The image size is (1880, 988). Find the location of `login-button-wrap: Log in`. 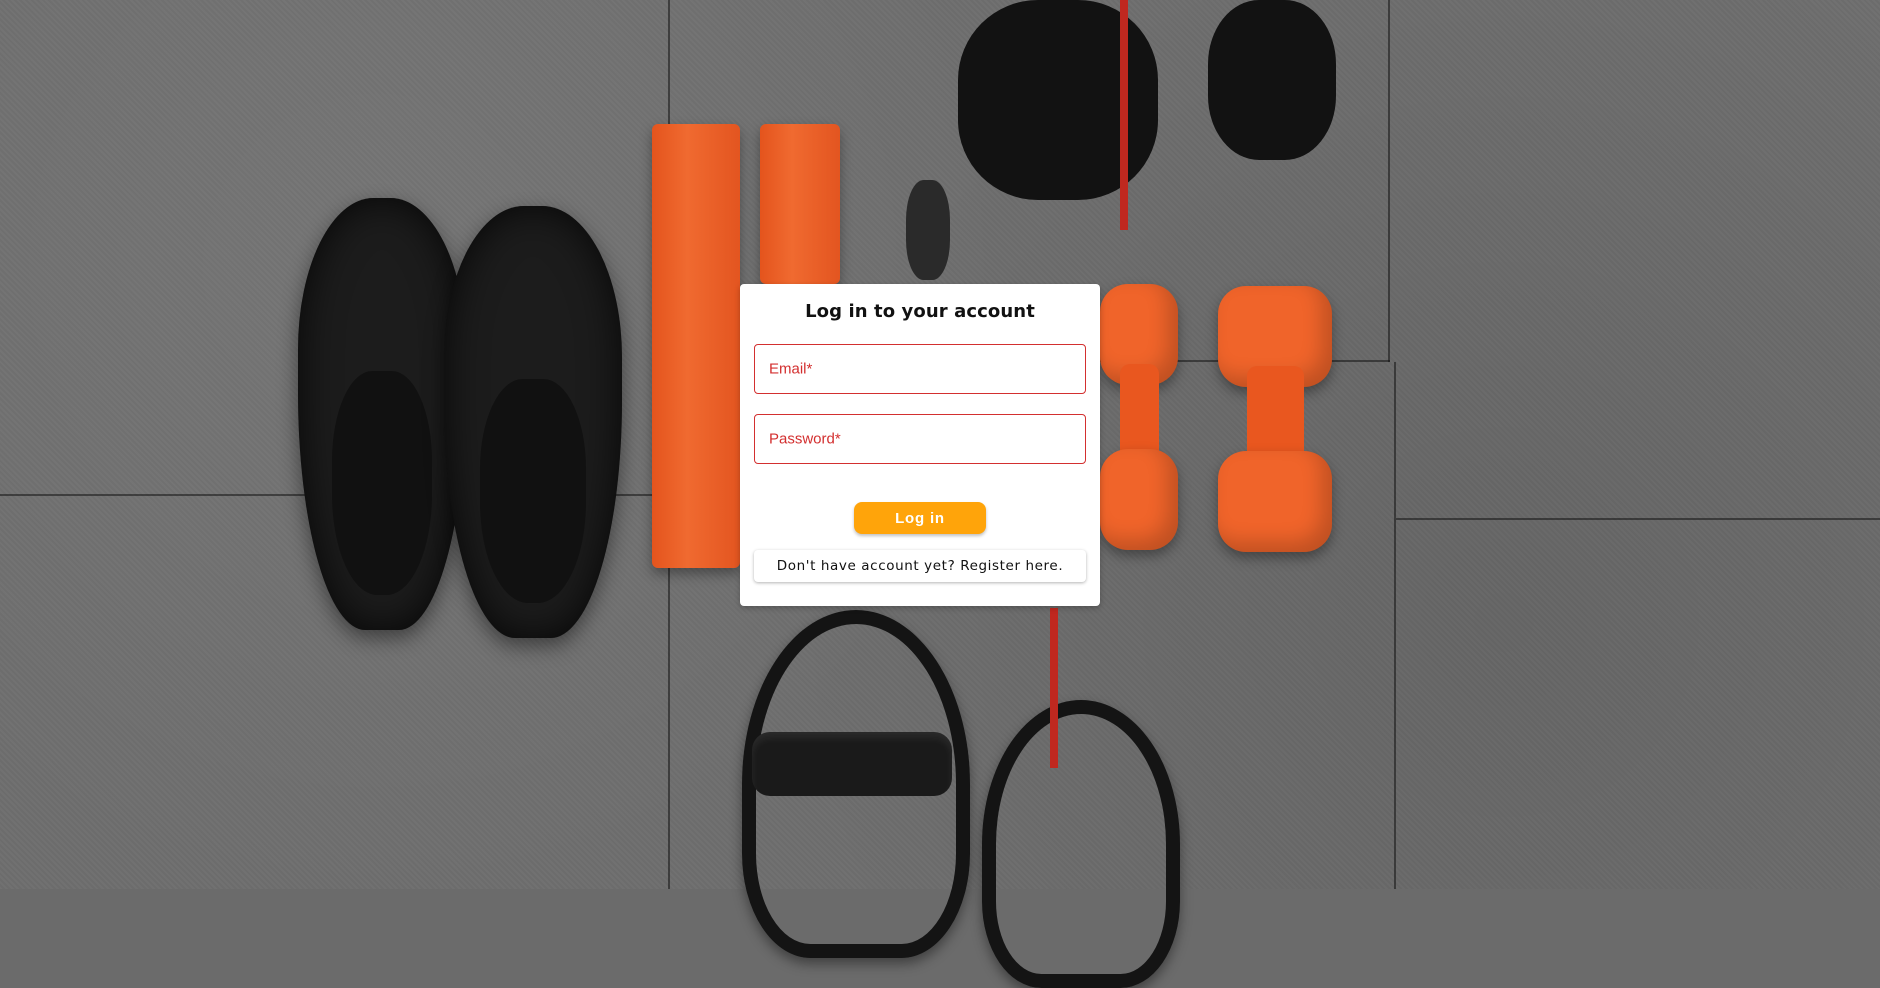

login-button-wrap: Log in is located at coordinates (920, 518).